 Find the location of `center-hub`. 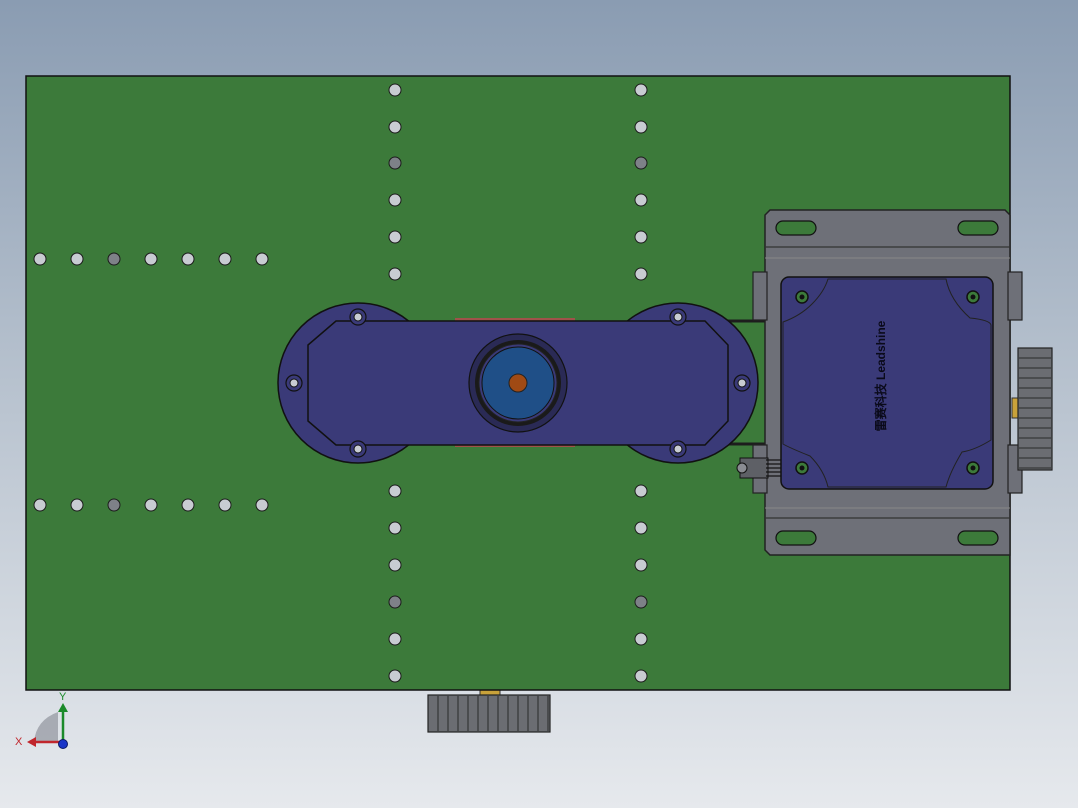

center-hub is located at coordinates (518, 383).